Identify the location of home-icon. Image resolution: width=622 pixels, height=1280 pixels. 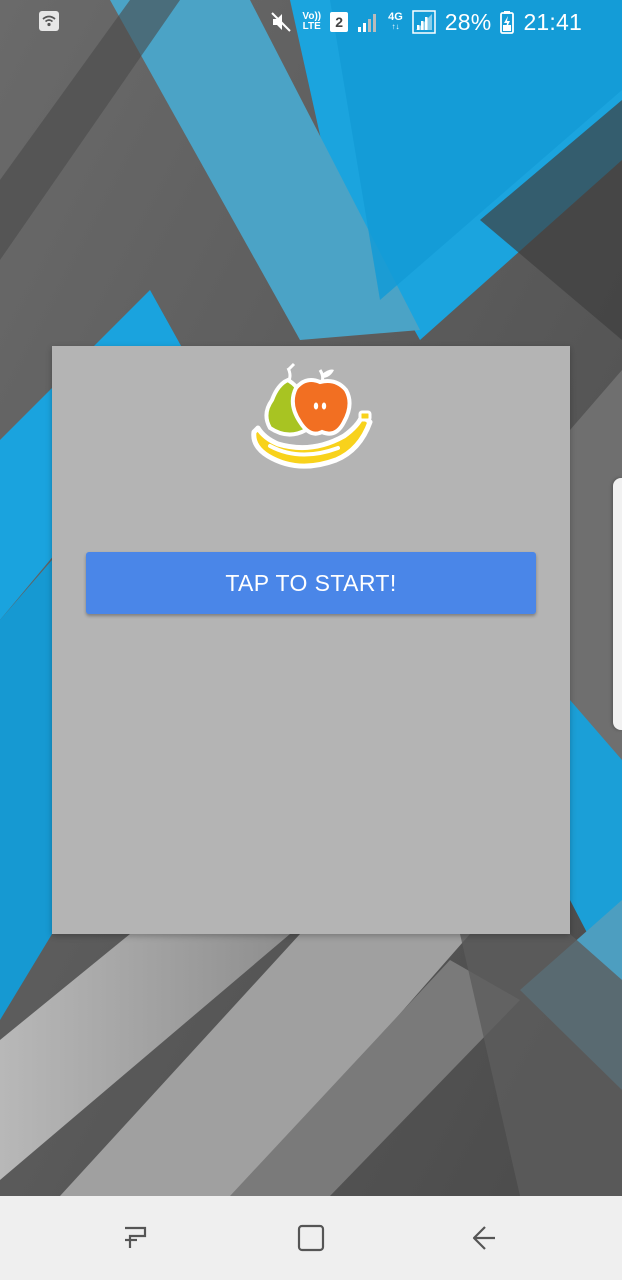
(311, 1238).